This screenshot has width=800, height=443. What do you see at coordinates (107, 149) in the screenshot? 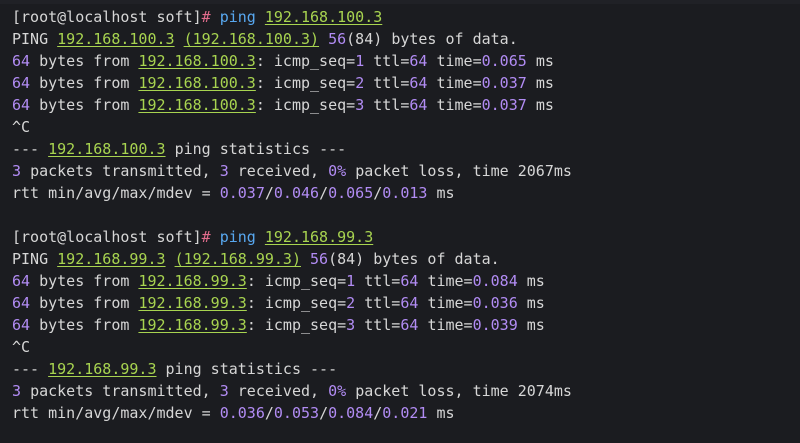
I see `stats-ip: 192.168.100.3` at bounding box center [107, 149].